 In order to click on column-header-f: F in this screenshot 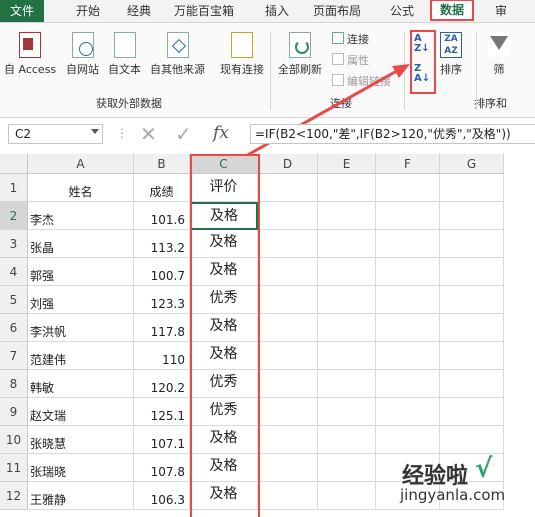, I will do `click(408, 164)`.